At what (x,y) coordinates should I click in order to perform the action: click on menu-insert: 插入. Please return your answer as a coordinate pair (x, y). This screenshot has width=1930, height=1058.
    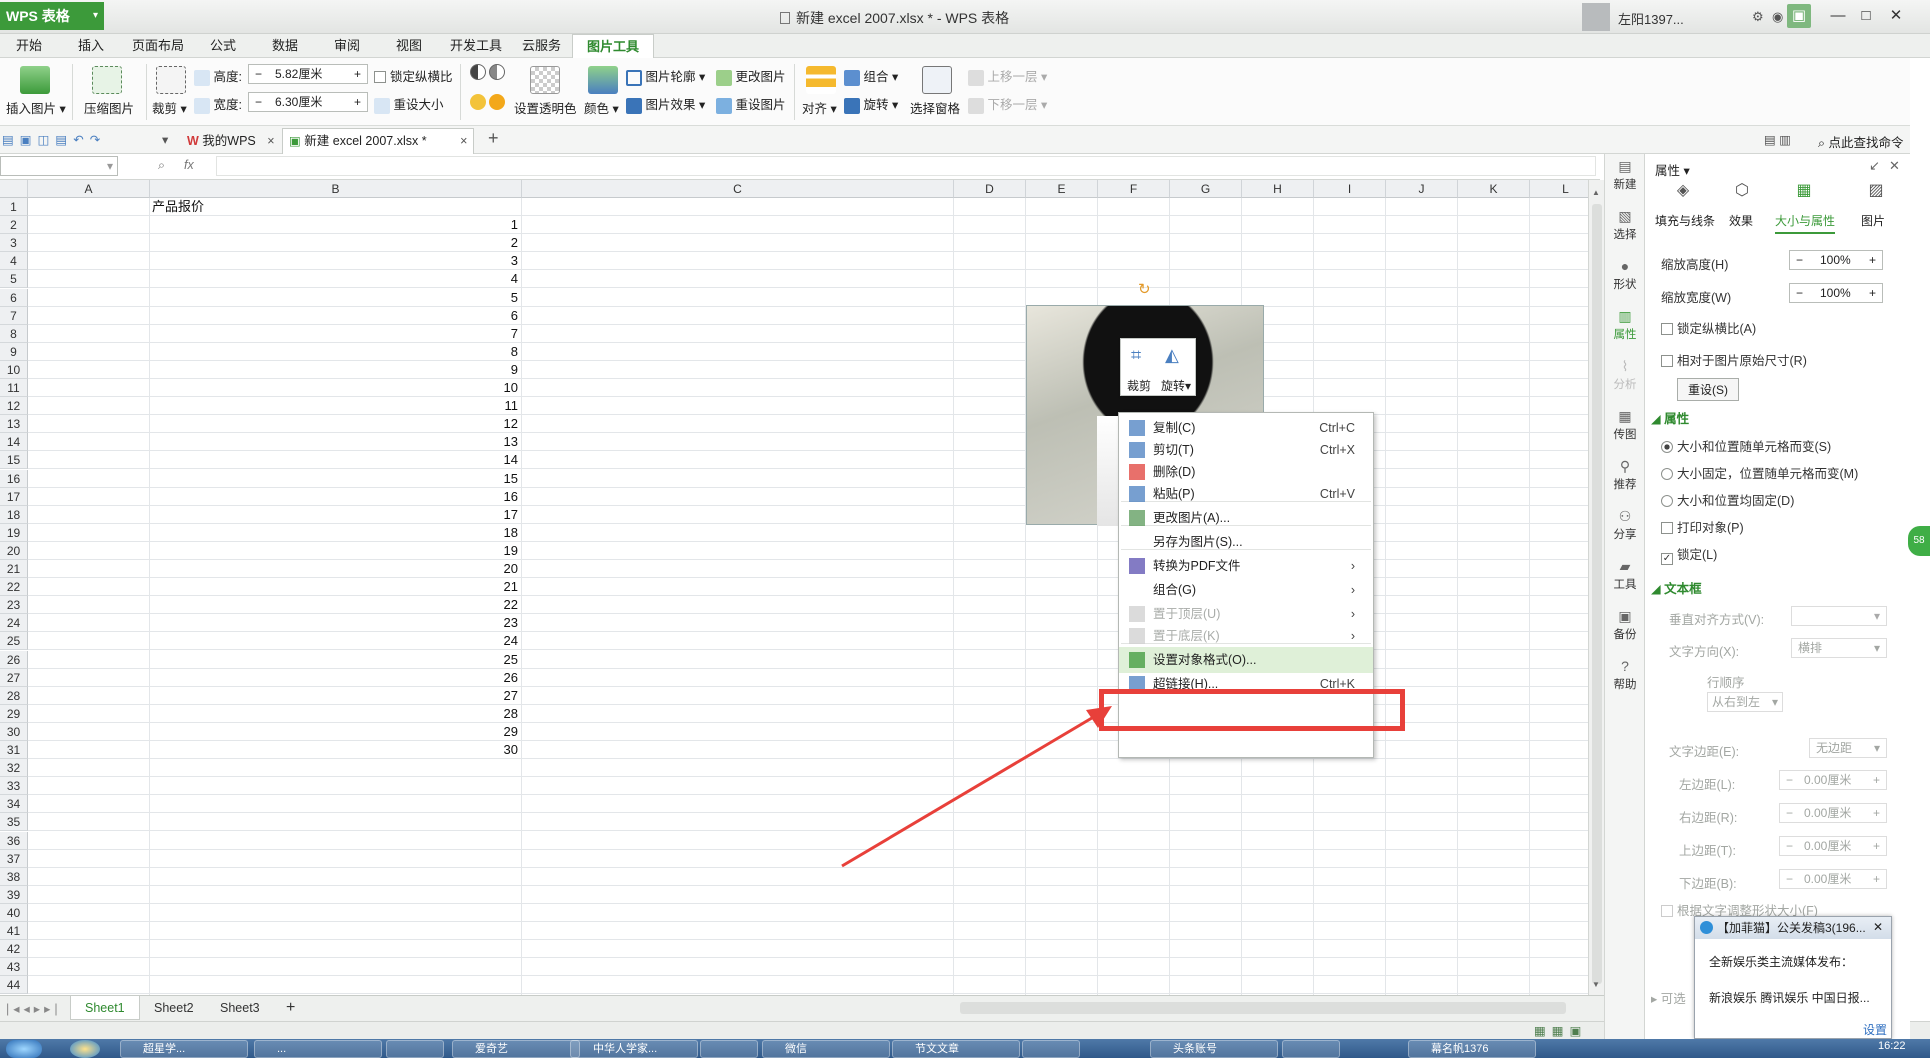
    Looking at the image, I should click on (91, 46).